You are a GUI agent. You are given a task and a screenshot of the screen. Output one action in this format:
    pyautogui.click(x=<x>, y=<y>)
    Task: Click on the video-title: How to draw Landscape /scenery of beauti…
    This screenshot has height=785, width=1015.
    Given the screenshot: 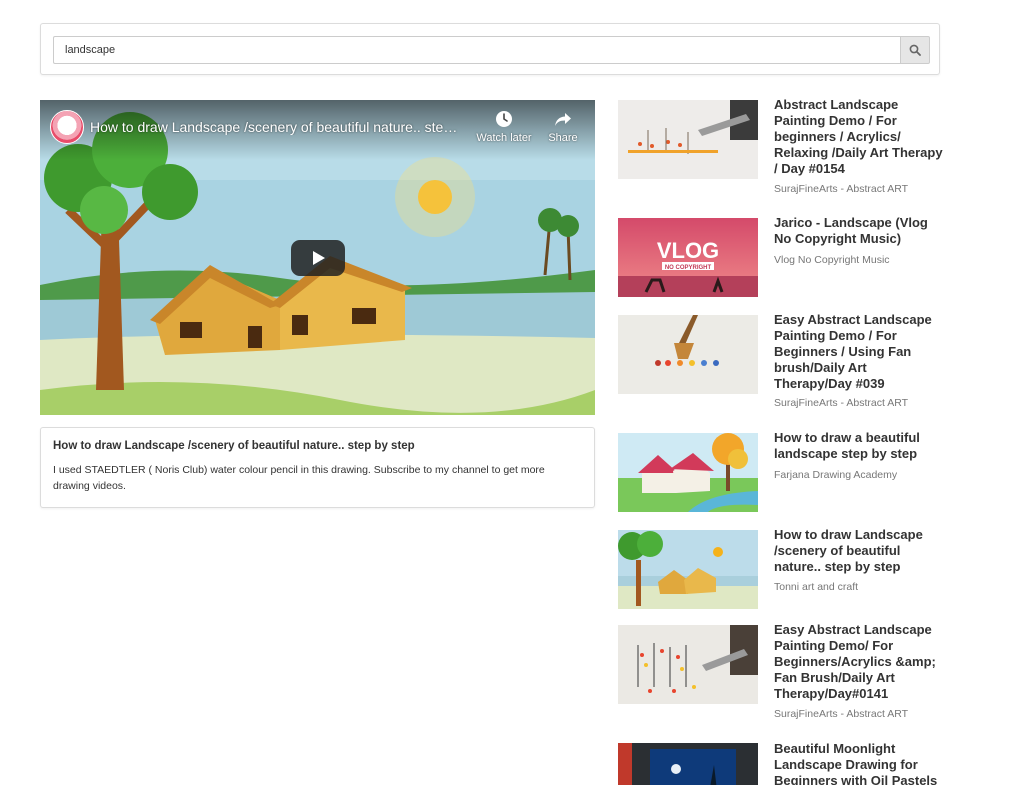 What is the action you would take?
    pyautogui.click(x=277, y=127)
    